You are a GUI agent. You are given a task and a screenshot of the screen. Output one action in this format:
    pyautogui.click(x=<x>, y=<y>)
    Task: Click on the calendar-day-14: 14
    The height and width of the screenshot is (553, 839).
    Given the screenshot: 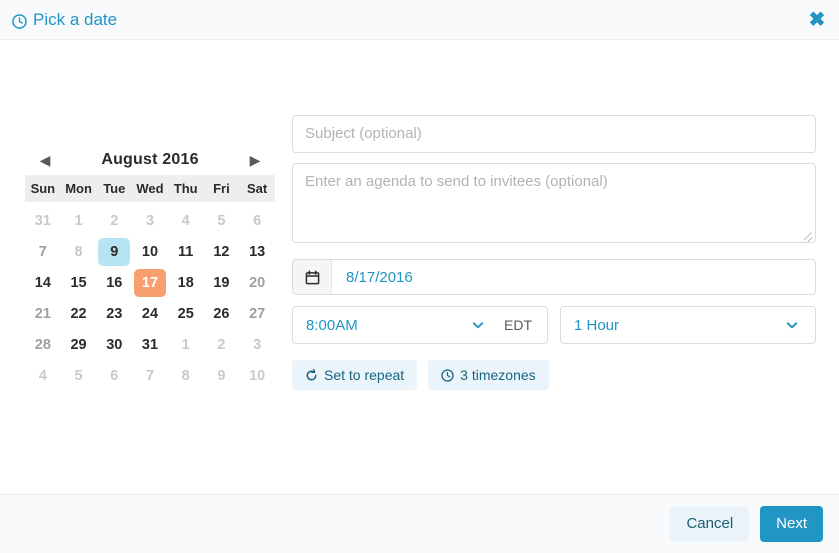 What is the action you would take?
    pyautogui.click(x=43, y=282)
    